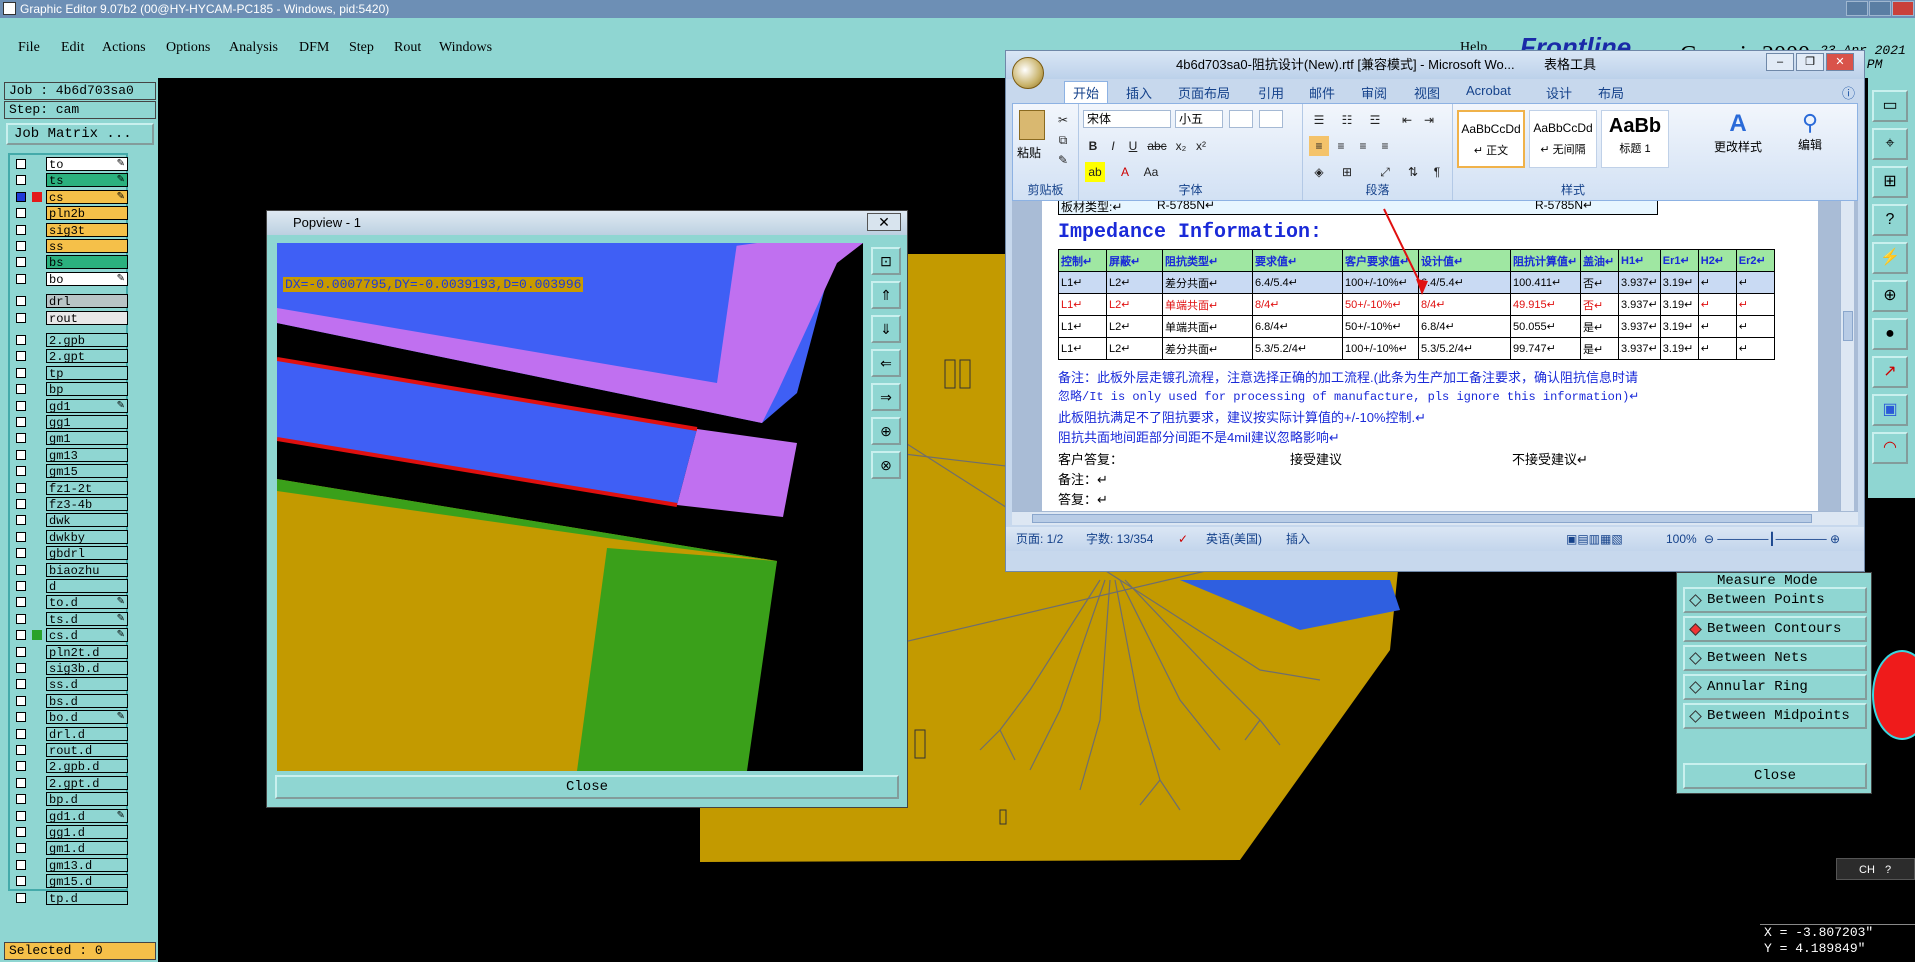  Describe the element at coordinates (70, 488) in the screenshot. I see `layer-row: fz1-2t` at that location.